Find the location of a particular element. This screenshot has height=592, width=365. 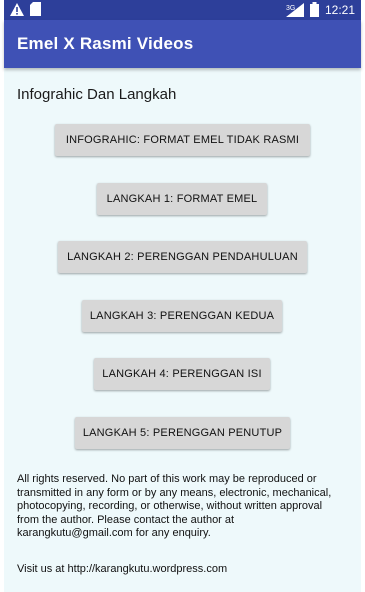

langkah-1-button: LANGKAH 1: FORMAT EMEL is located at coordinates (182, 199).